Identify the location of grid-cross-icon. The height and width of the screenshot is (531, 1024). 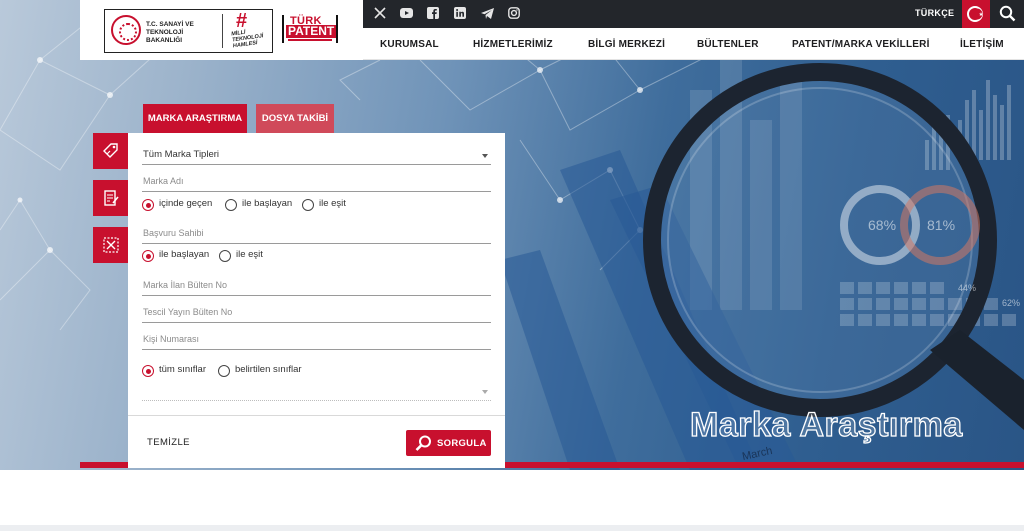
(111, 245).